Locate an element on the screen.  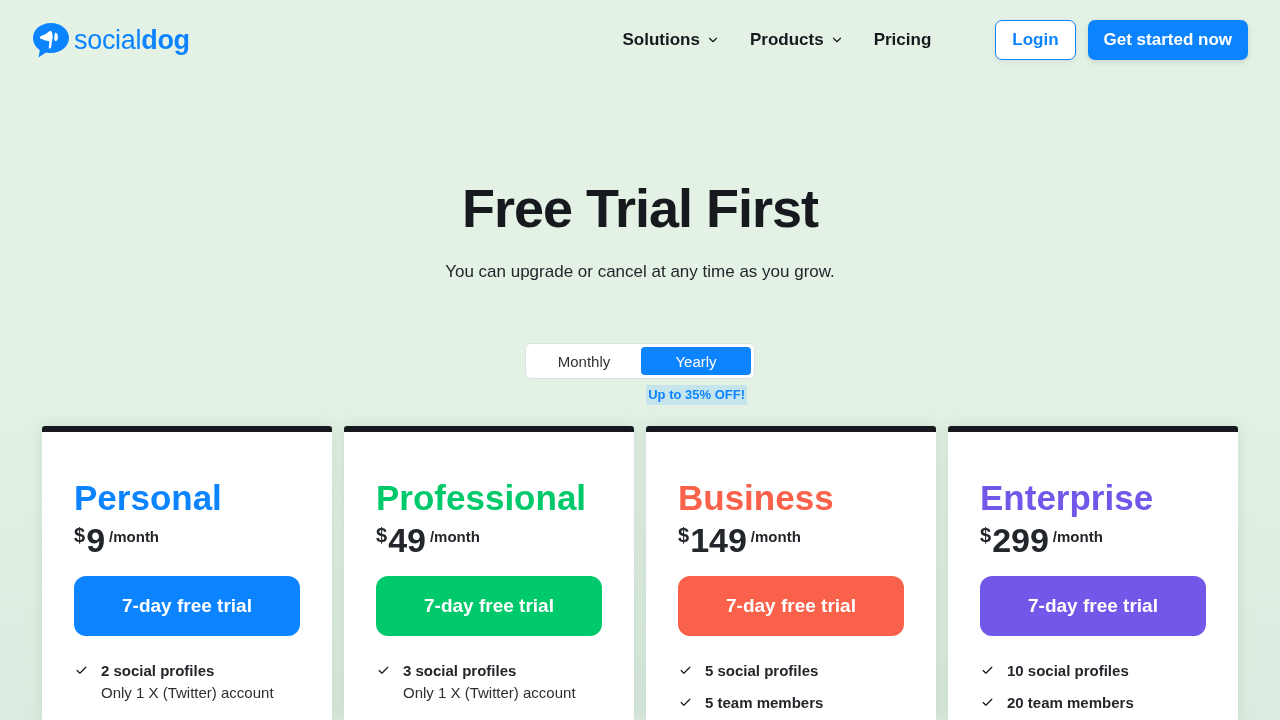
price-amount: 299 is located at coordinates (1020, 540).